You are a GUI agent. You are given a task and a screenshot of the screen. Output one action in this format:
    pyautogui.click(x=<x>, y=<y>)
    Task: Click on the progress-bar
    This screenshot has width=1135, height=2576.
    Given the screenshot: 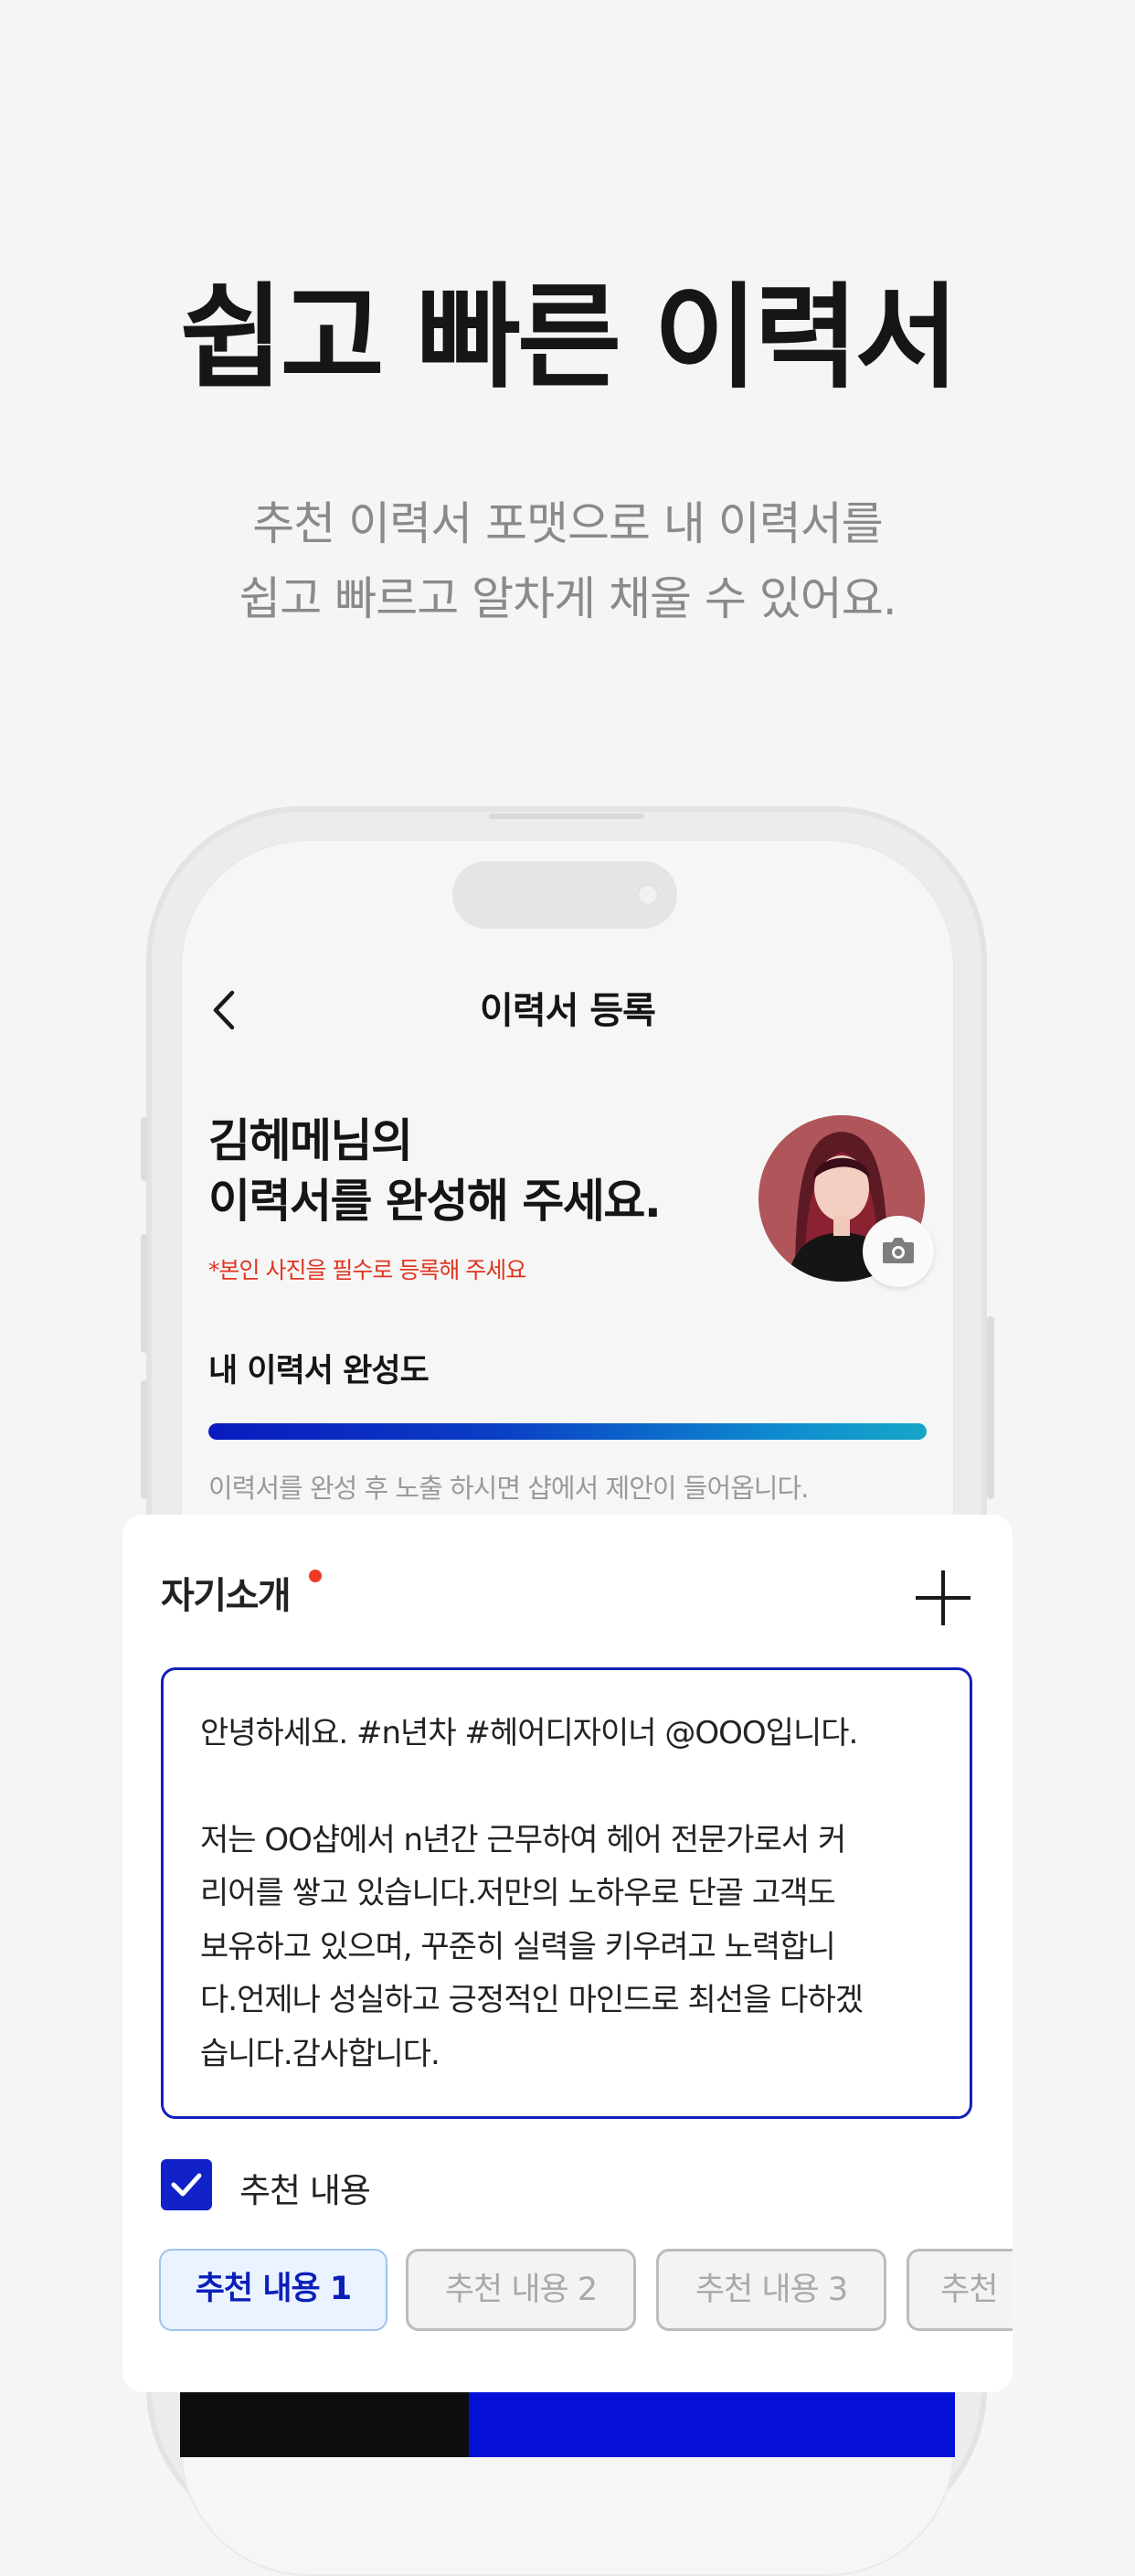 What is the action you would take?
    pyautogui.click(x=567, y=1432)
    